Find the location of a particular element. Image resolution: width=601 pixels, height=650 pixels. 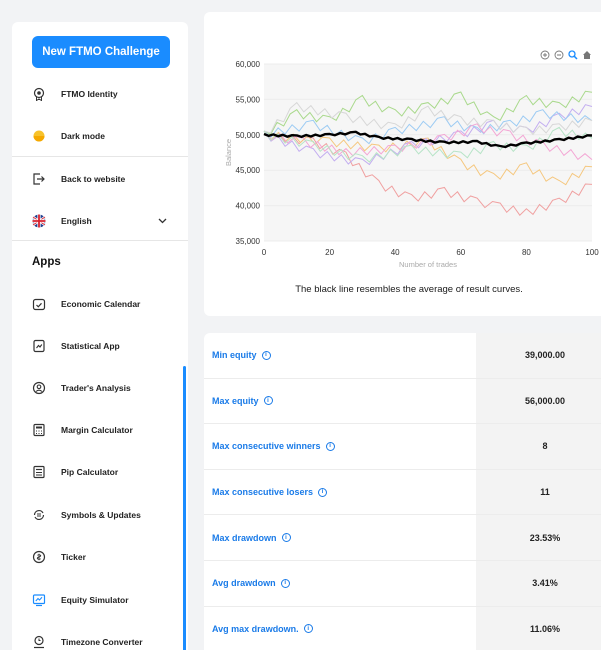

badge-icon is located at coordinates (39, 94).